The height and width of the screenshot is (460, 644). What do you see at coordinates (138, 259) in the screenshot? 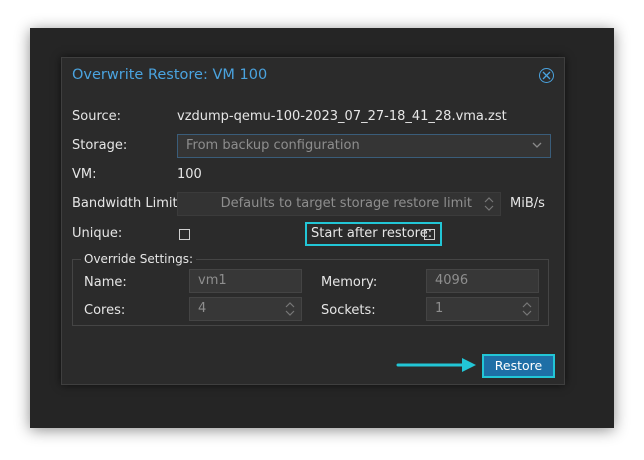
I see `override-legend: Override Settings:` at bounding box center [138, 259].